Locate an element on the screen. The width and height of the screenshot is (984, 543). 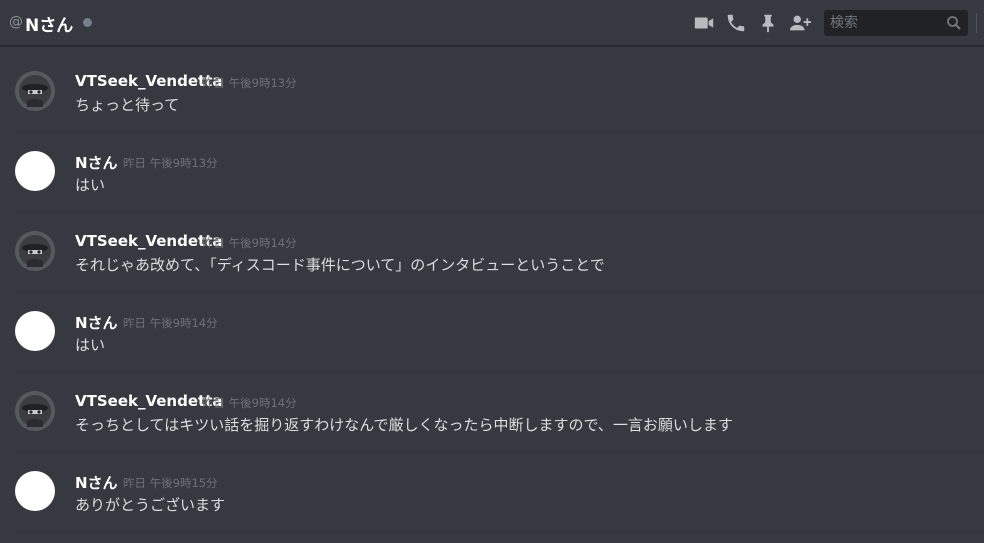
header-divider is located at coordinates (976, 23).